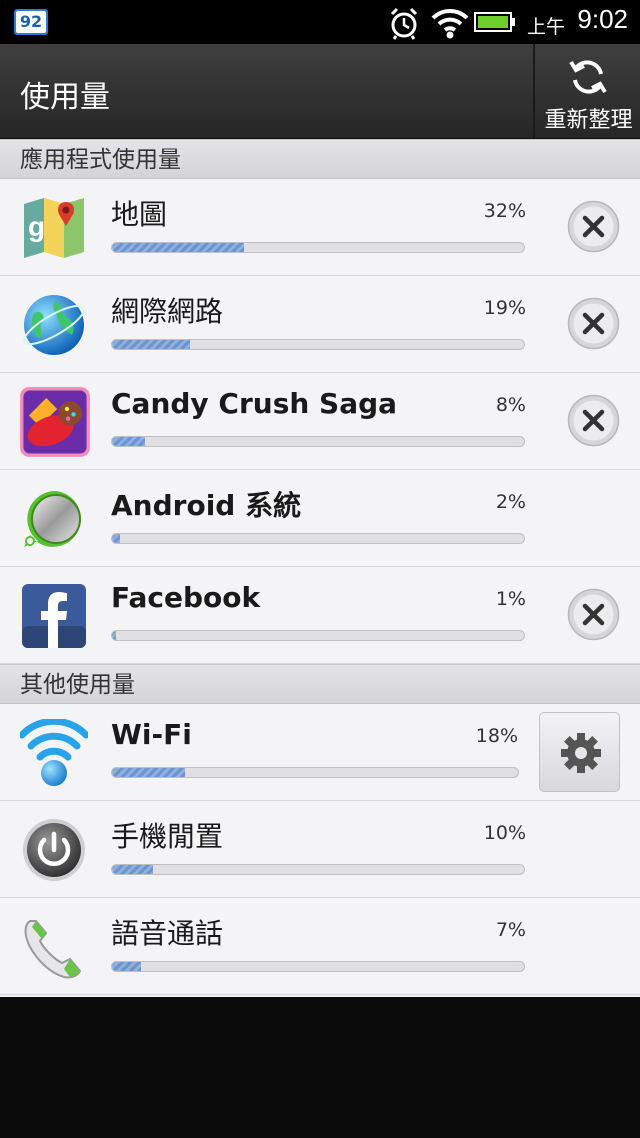 The image size is (640, 1138). What do you see at coordinates (320, 684) in the screenshot?
I see `section-header-other-usage: 其他使用量` at bounding box center [320, 684].